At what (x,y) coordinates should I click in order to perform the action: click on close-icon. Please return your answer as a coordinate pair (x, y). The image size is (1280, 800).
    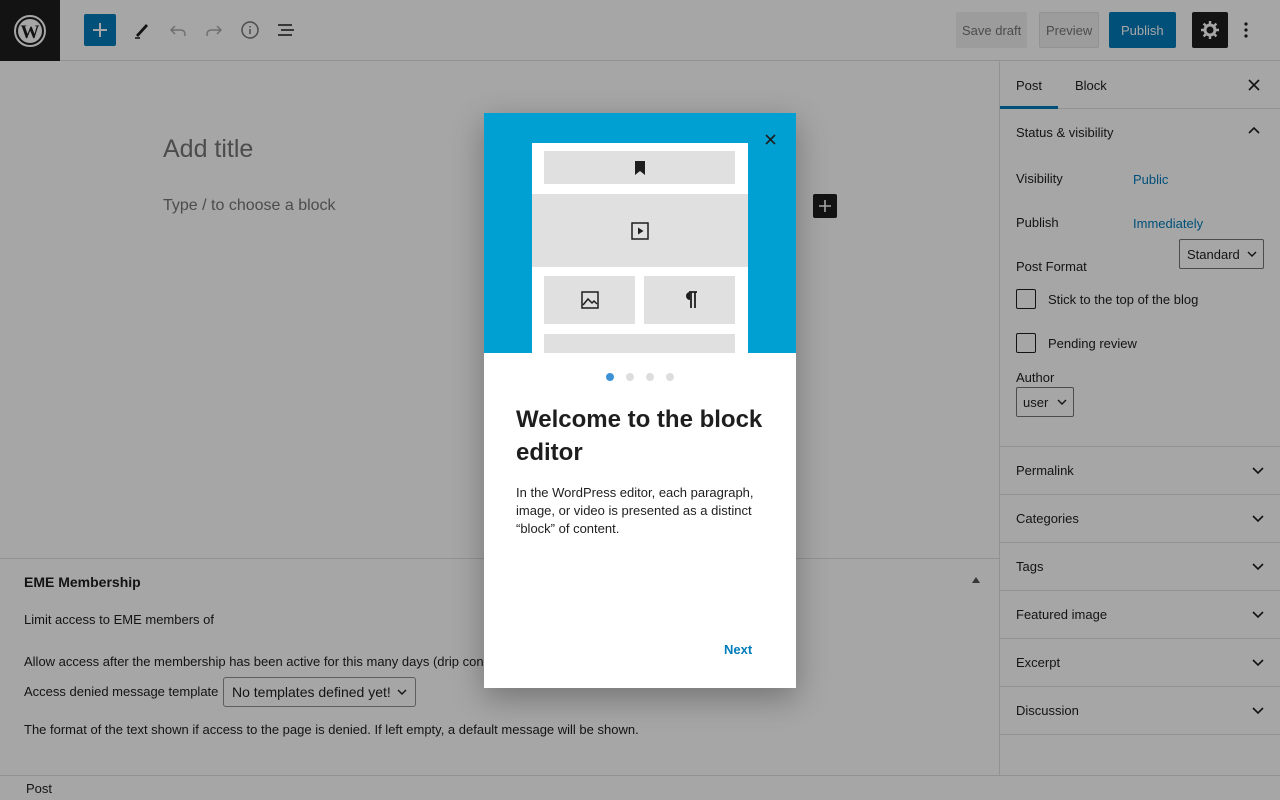
    Looking at the image, I should click on (770, 139).